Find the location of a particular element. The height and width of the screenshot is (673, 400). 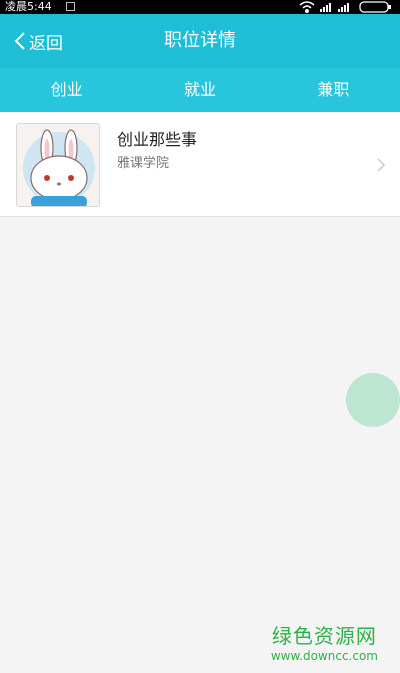

watermark: 绿色资源网 www.downcc.com is located at coordinates (324, 641).